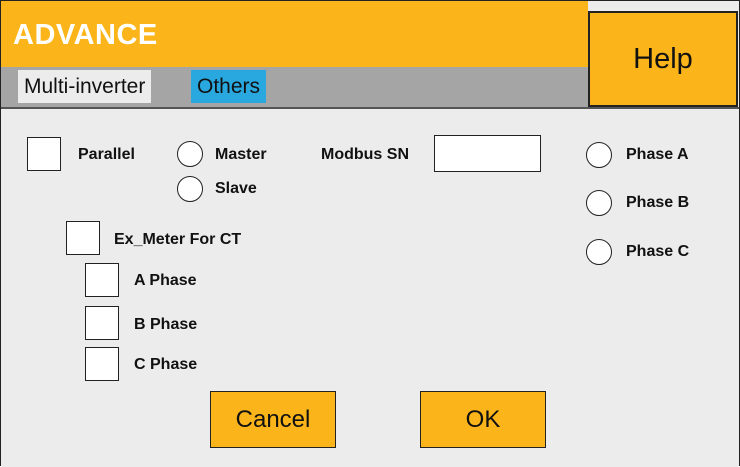 Image resolution: width=740 pixels, height=467 pixels. I want to click on help-button: Help, so click(663, 59).